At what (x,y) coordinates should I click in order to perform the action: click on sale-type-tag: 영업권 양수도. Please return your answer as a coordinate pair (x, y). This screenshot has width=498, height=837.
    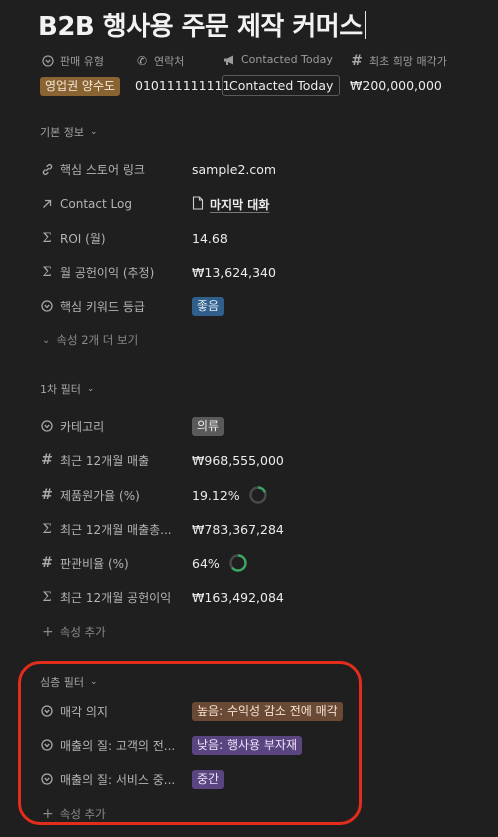
    Looking at the image, I should click on (80, 86).